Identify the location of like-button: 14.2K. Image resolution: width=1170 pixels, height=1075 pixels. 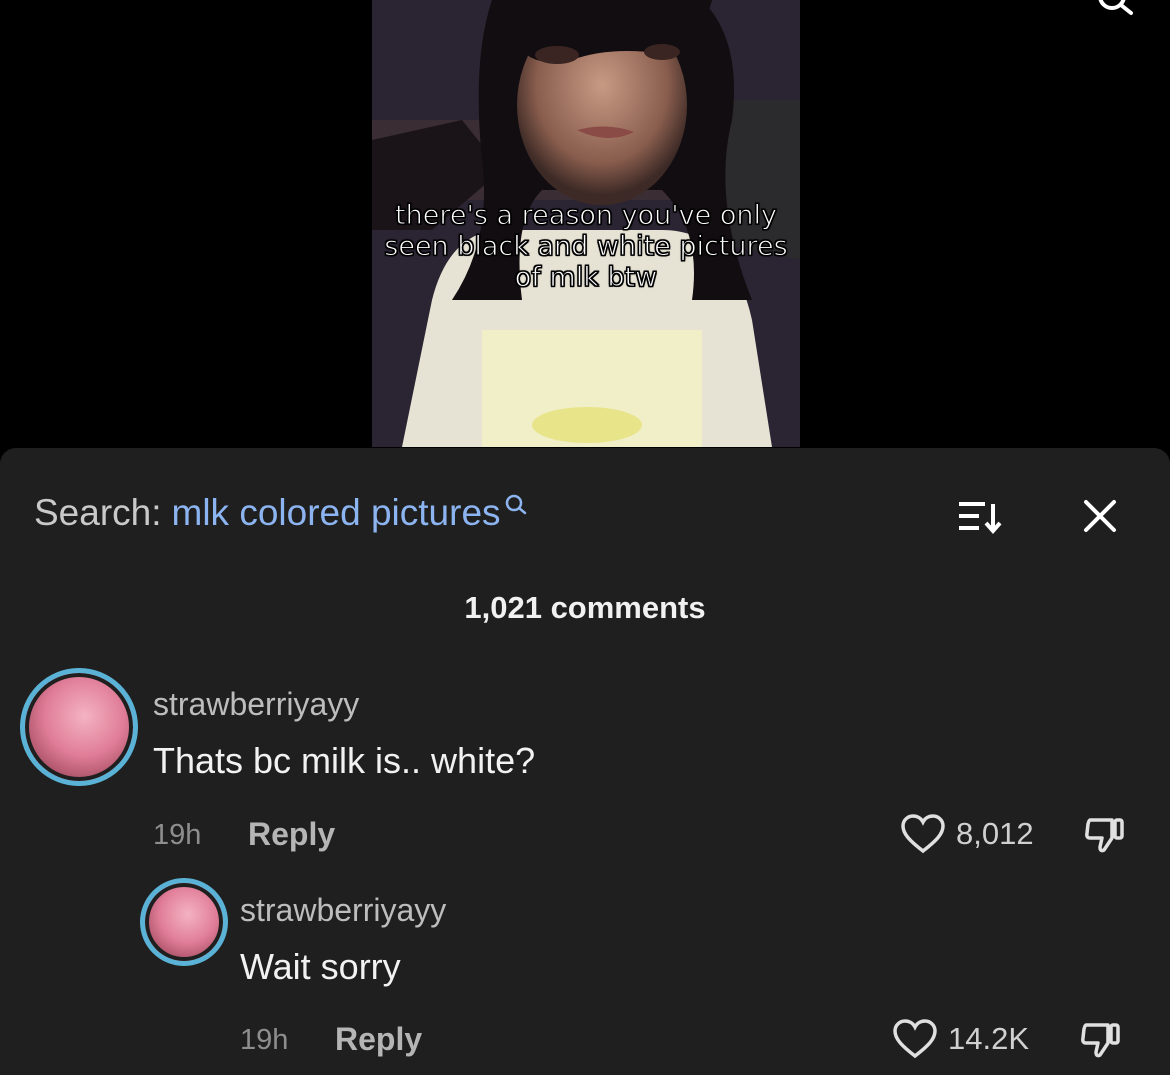
(960, 1039).